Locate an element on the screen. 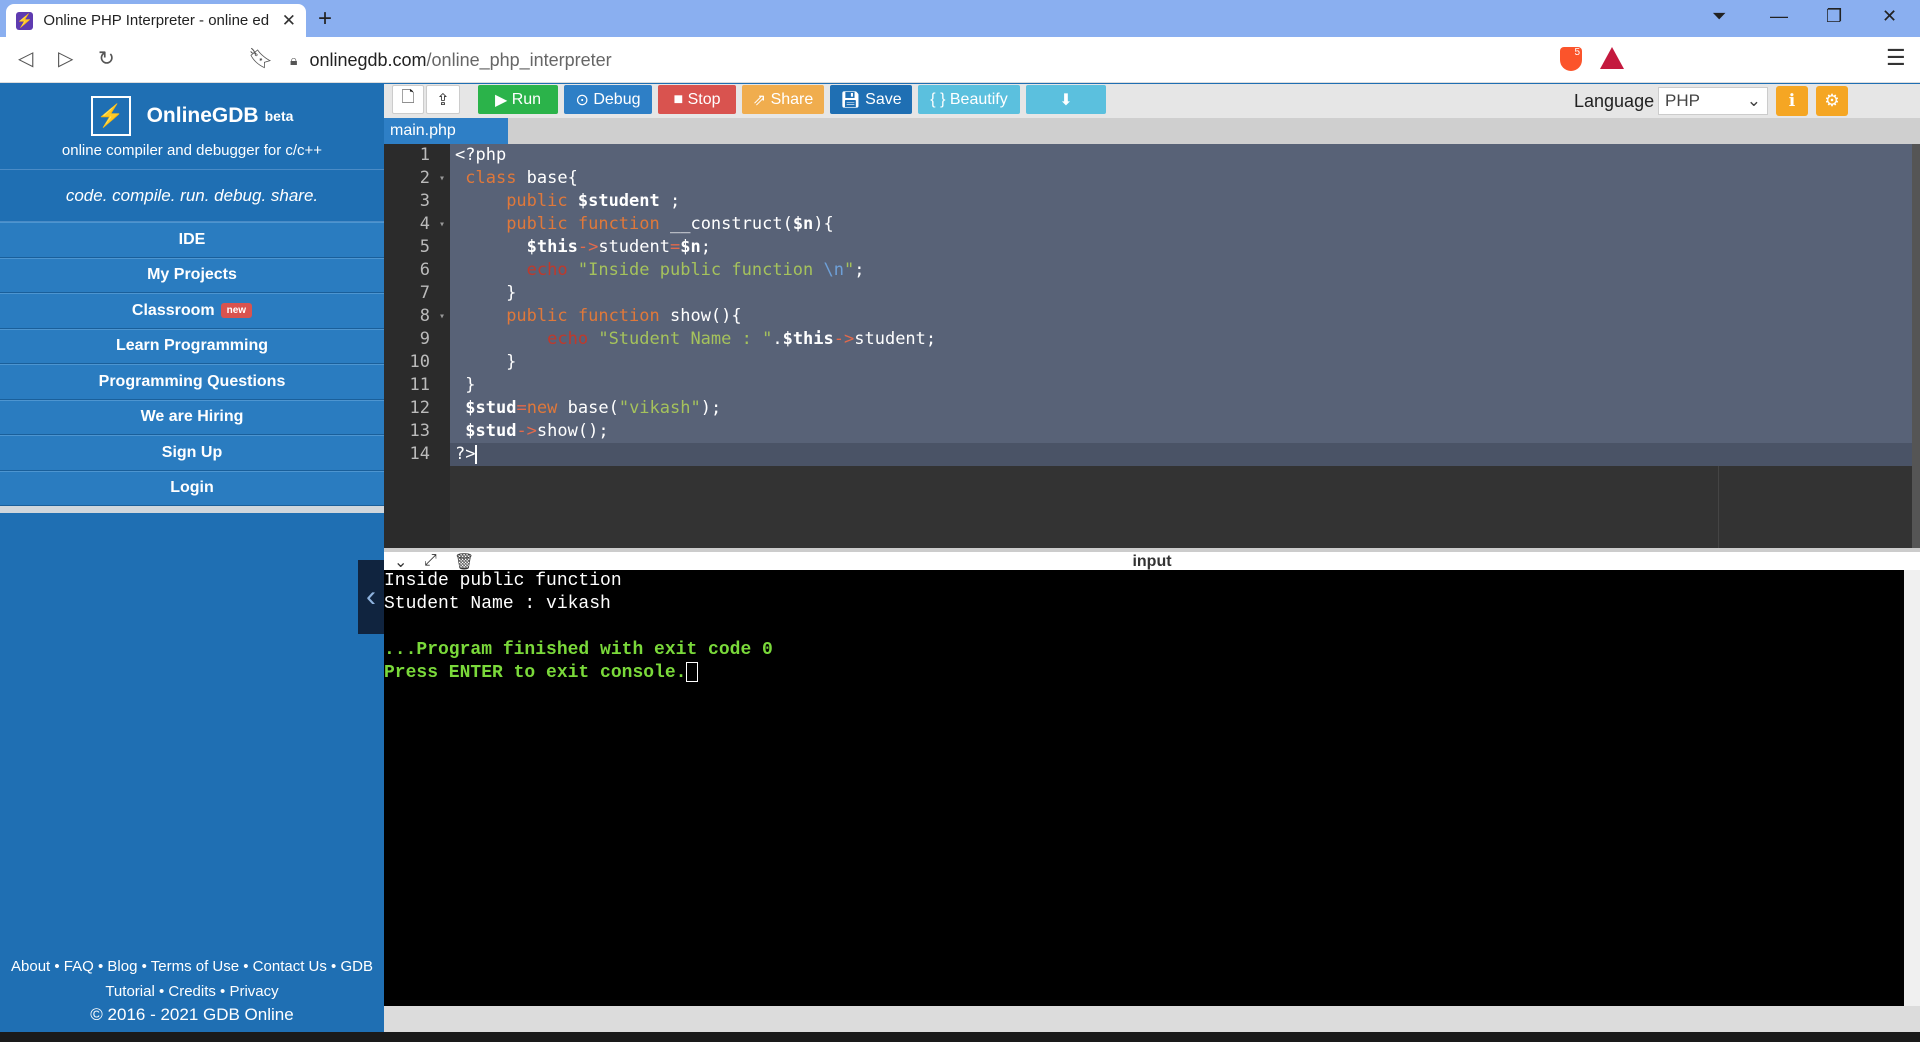 The image size is (1920, 1042). upload-icon: ⇪ is located at coordinates (443, 99).